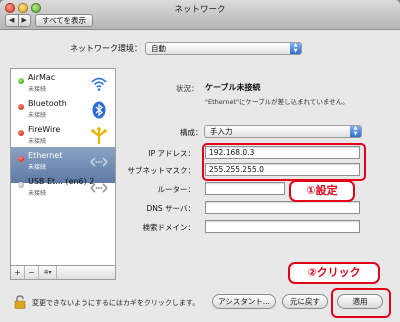 This screenshot has width=400, height=322. What do you see at coordinates (106, 48) in the screenshot?
I see `location-label: ネットワーク環境：` at bounding box center [106, 48].